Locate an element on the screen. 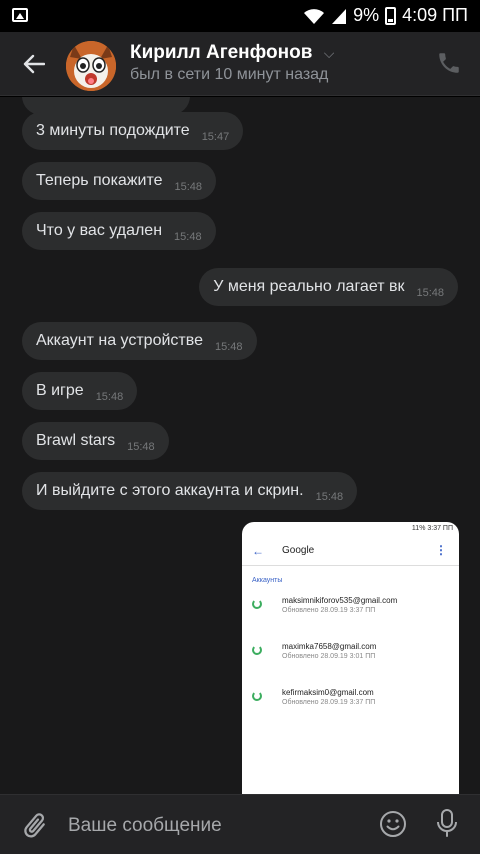  avatar-image is located at coordinates (91, 66).